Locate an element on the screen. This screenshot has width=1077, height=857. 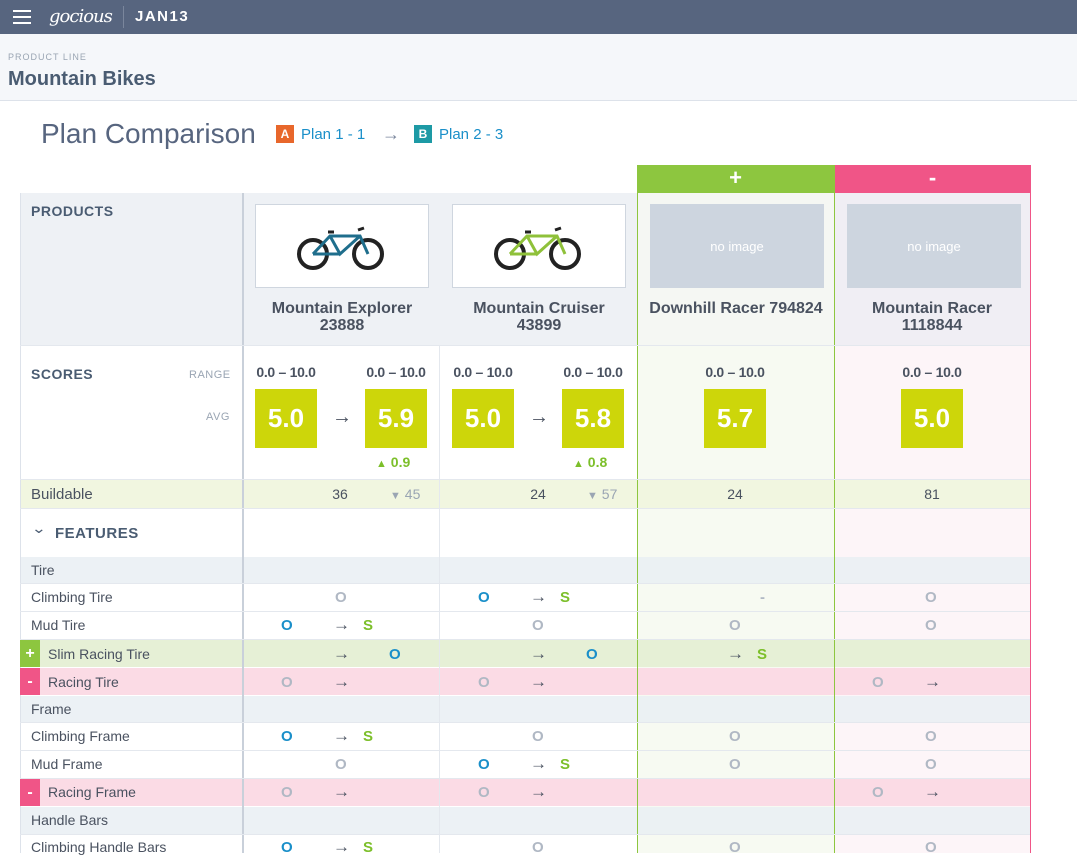
feature-row-label: Slim Racing Tire is located at coordinates (99, 654).